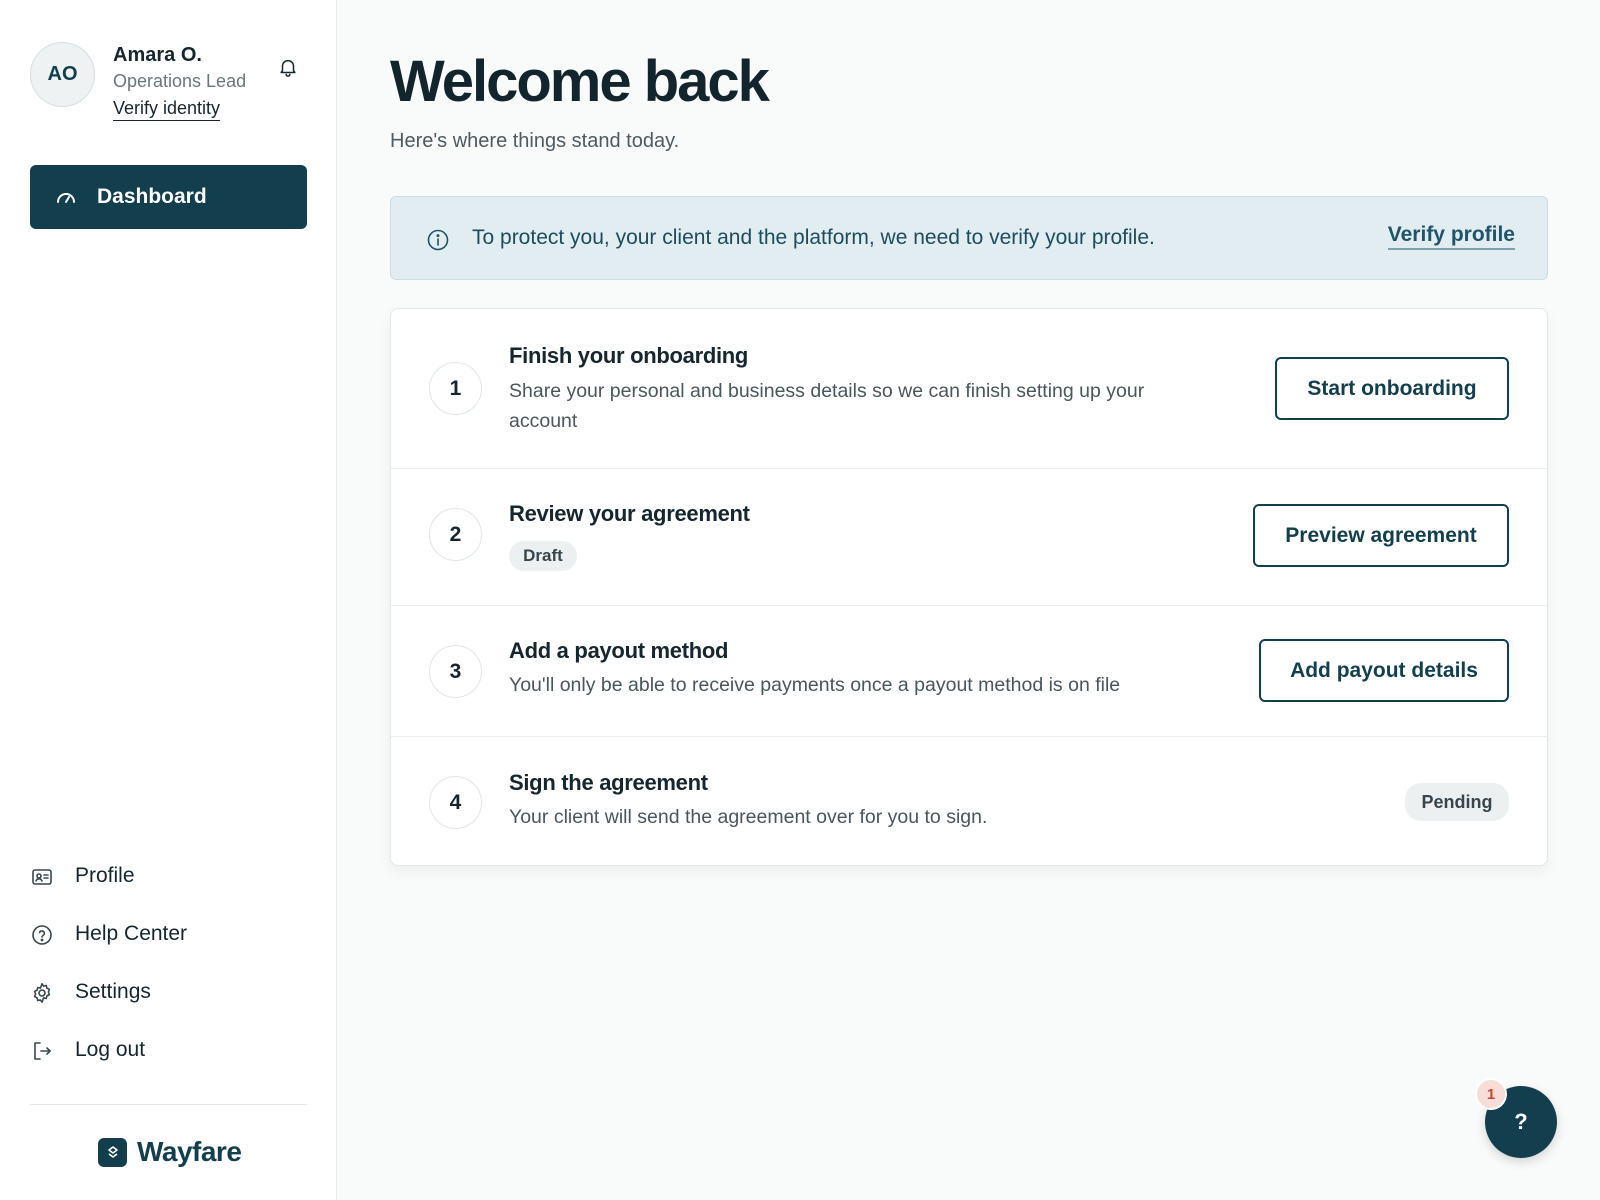  I want to click on secondary-nav: Profile Help Center Settings Log out, so click(168, 964).